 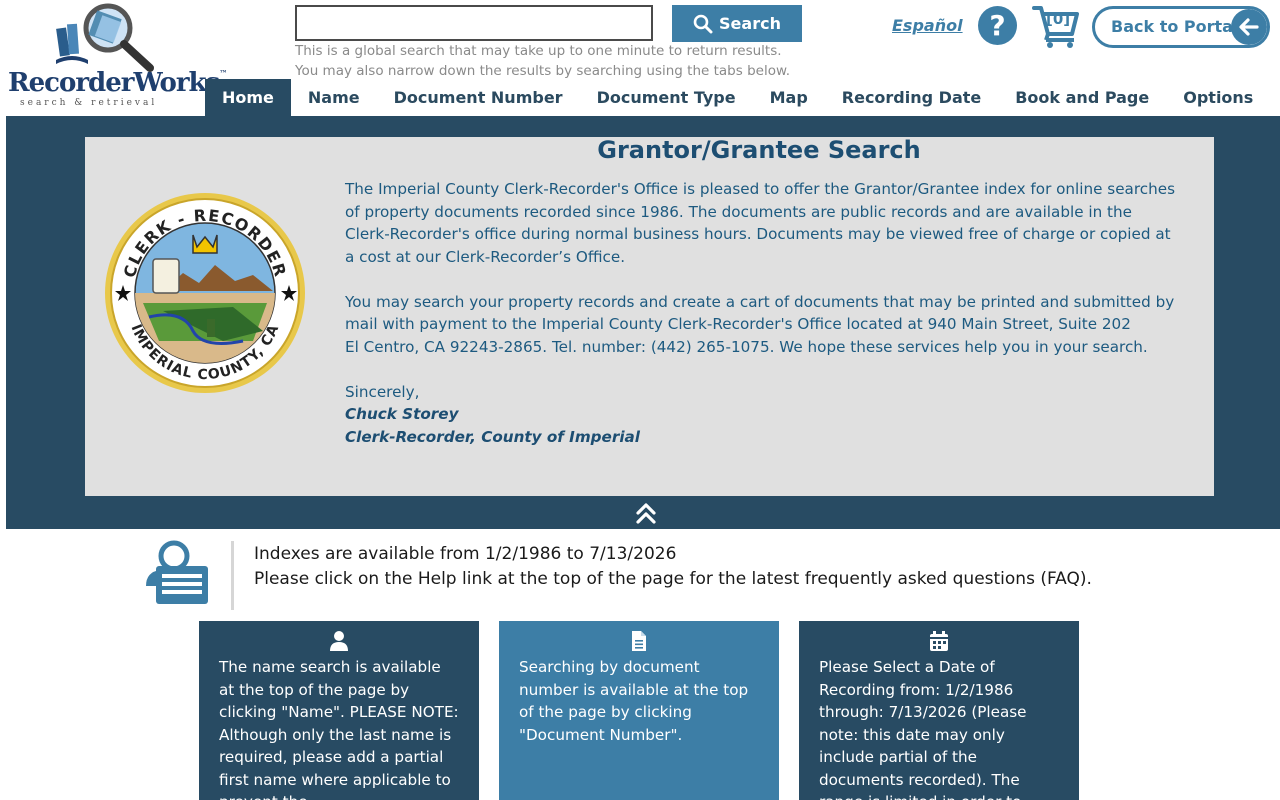 I want to click on tab-recording-date: Recording Date, so click(x=911, y=97).